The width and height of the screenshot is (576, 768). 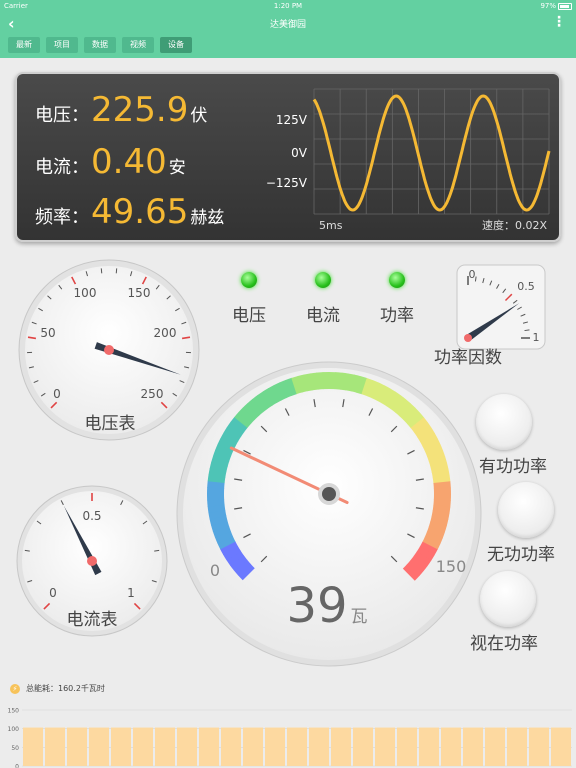 What do you see at coordinates (91, 516) in the screenshot?
I see `amp-tick-0-5: 0.5` at bounding box center [91, 516].